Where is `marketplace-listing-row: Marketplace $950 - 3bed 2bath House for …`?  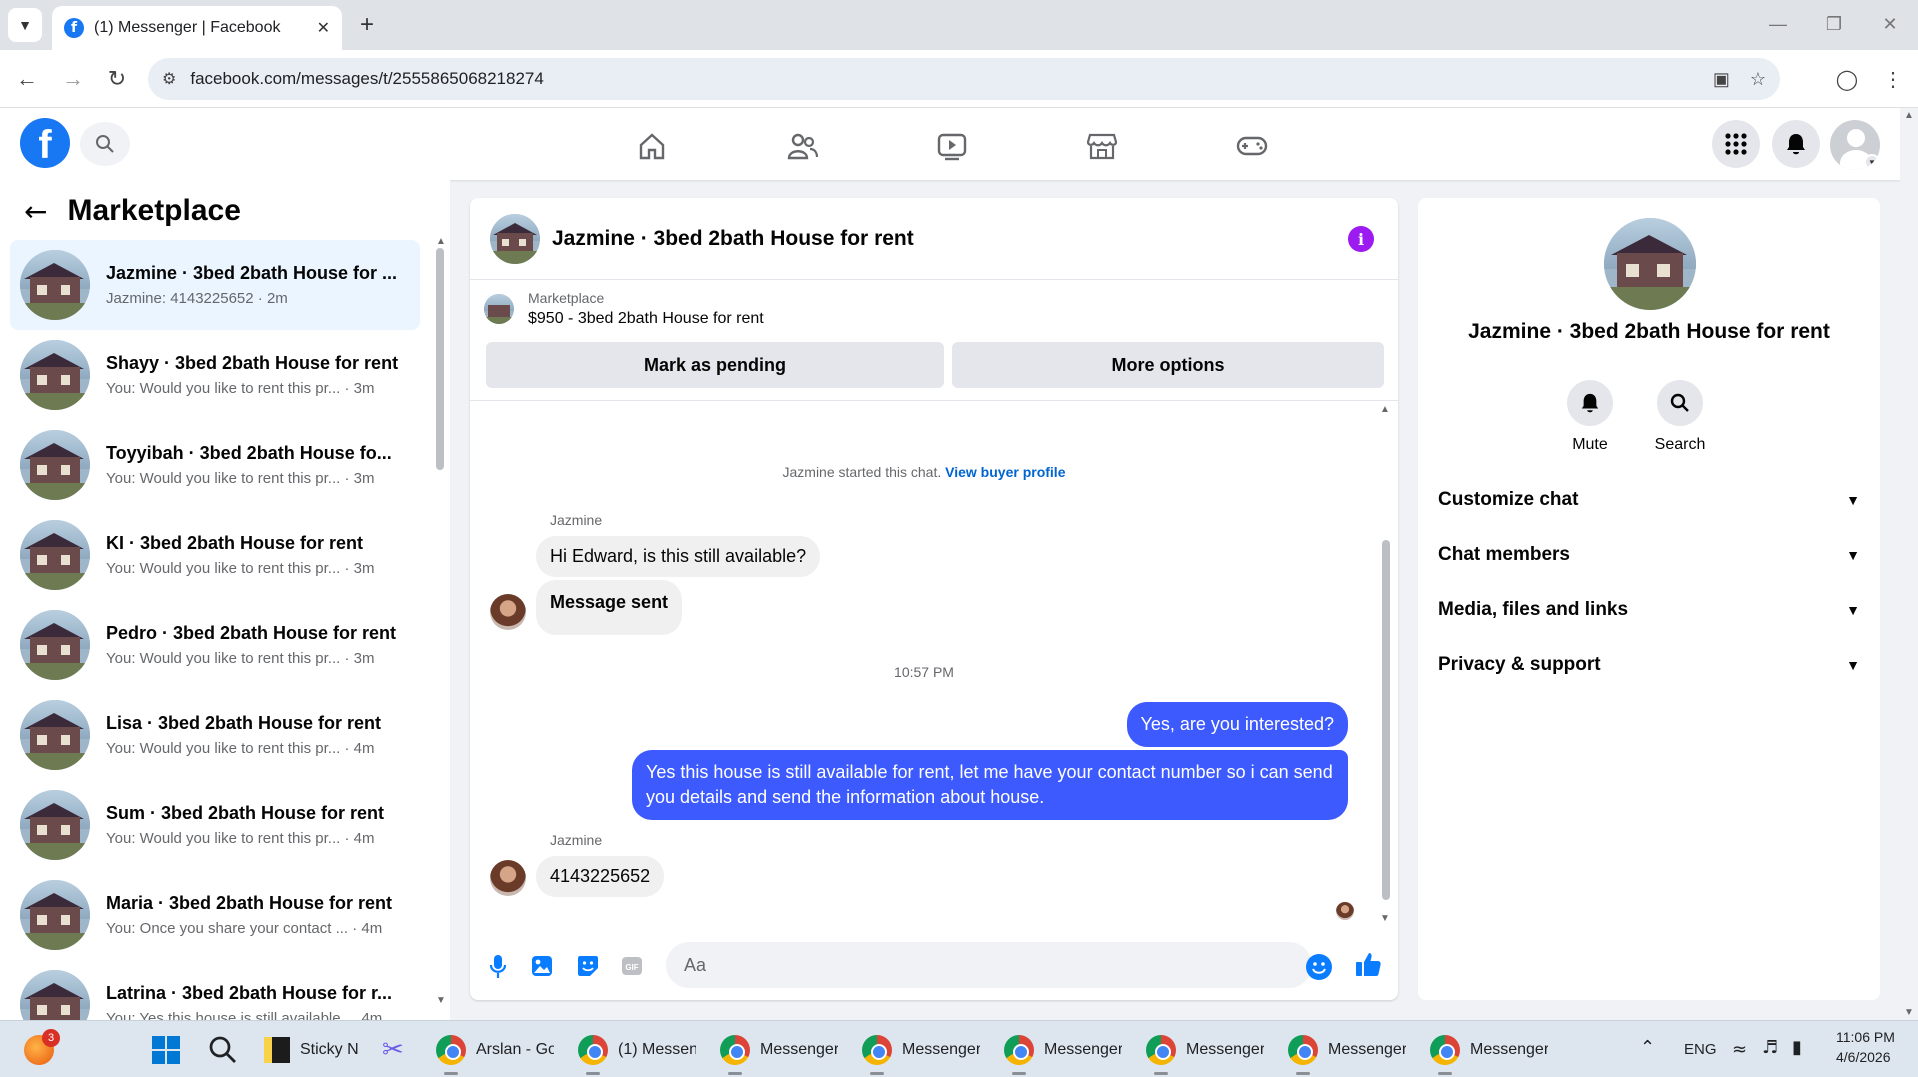 marketplace-listing-row: Marketplace $950 - 3bed 2bath House for … is located at coordinates (624, 309).